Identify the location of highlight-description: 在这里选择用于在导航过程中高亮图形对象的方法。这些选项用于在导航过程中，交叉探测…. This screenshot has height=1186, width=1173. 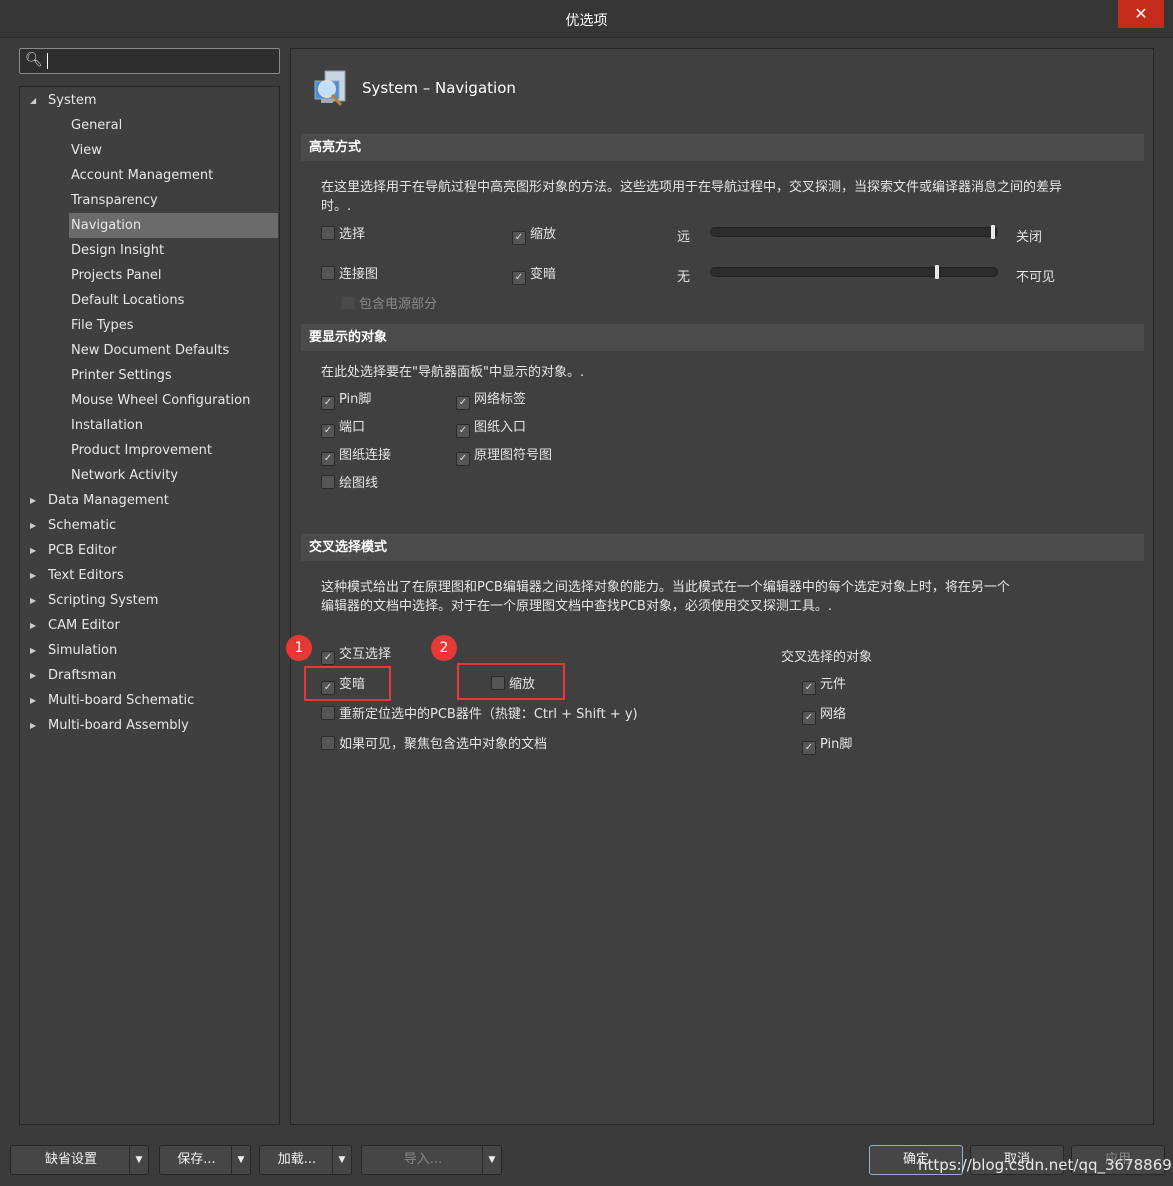
(692, 187).